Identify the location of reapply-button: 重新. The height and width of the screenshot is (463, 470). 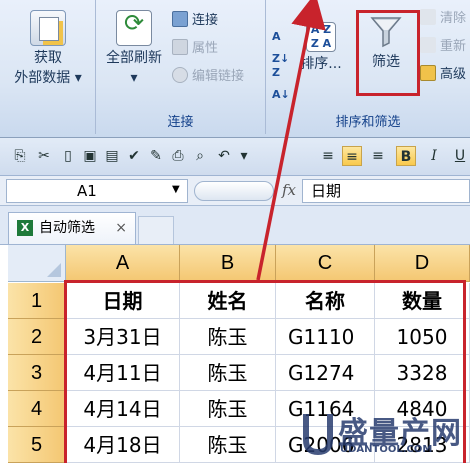
(443, 47).